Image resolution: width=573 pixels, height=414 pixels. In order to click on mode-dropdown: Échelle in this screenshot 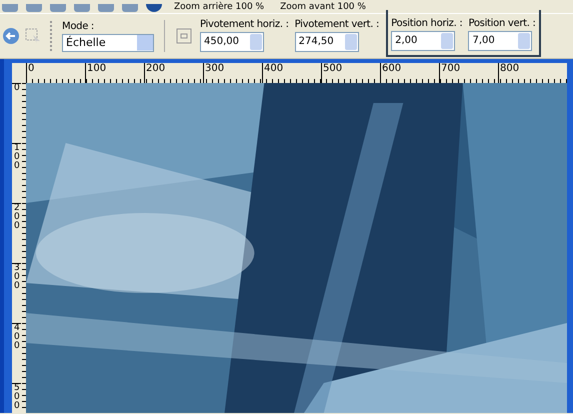, I will do `click(108, 43)`.